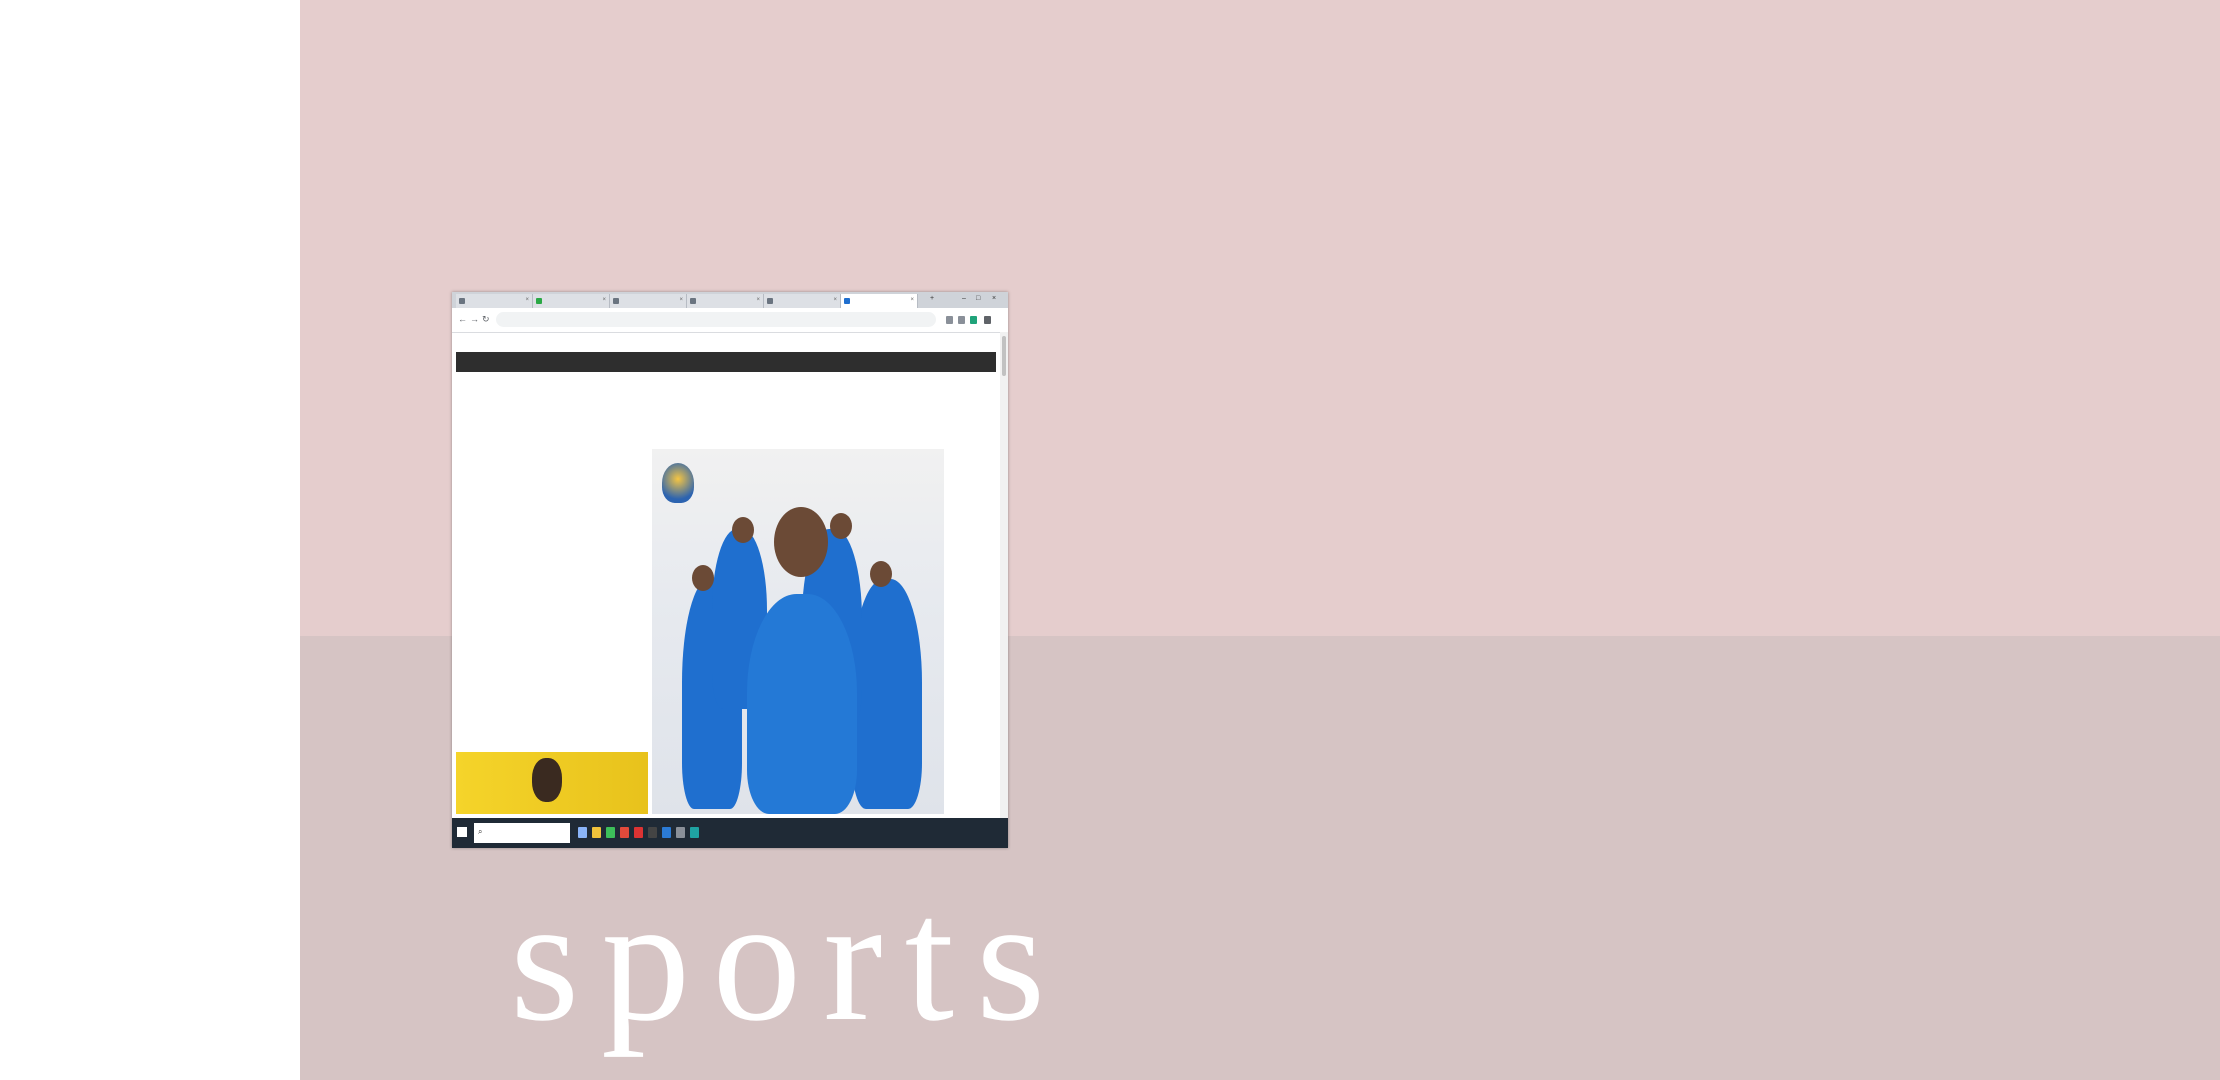 This screenshot has width=2220, height=1080. Describe the element at coordinates (879, 301) in the screenshot. I see `browser-tab-active: ×` at that location.